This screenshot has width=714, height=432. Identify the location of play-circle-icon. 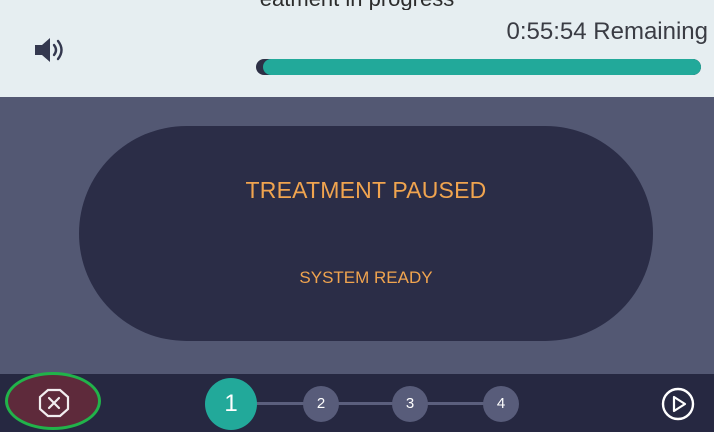
(678, 404).